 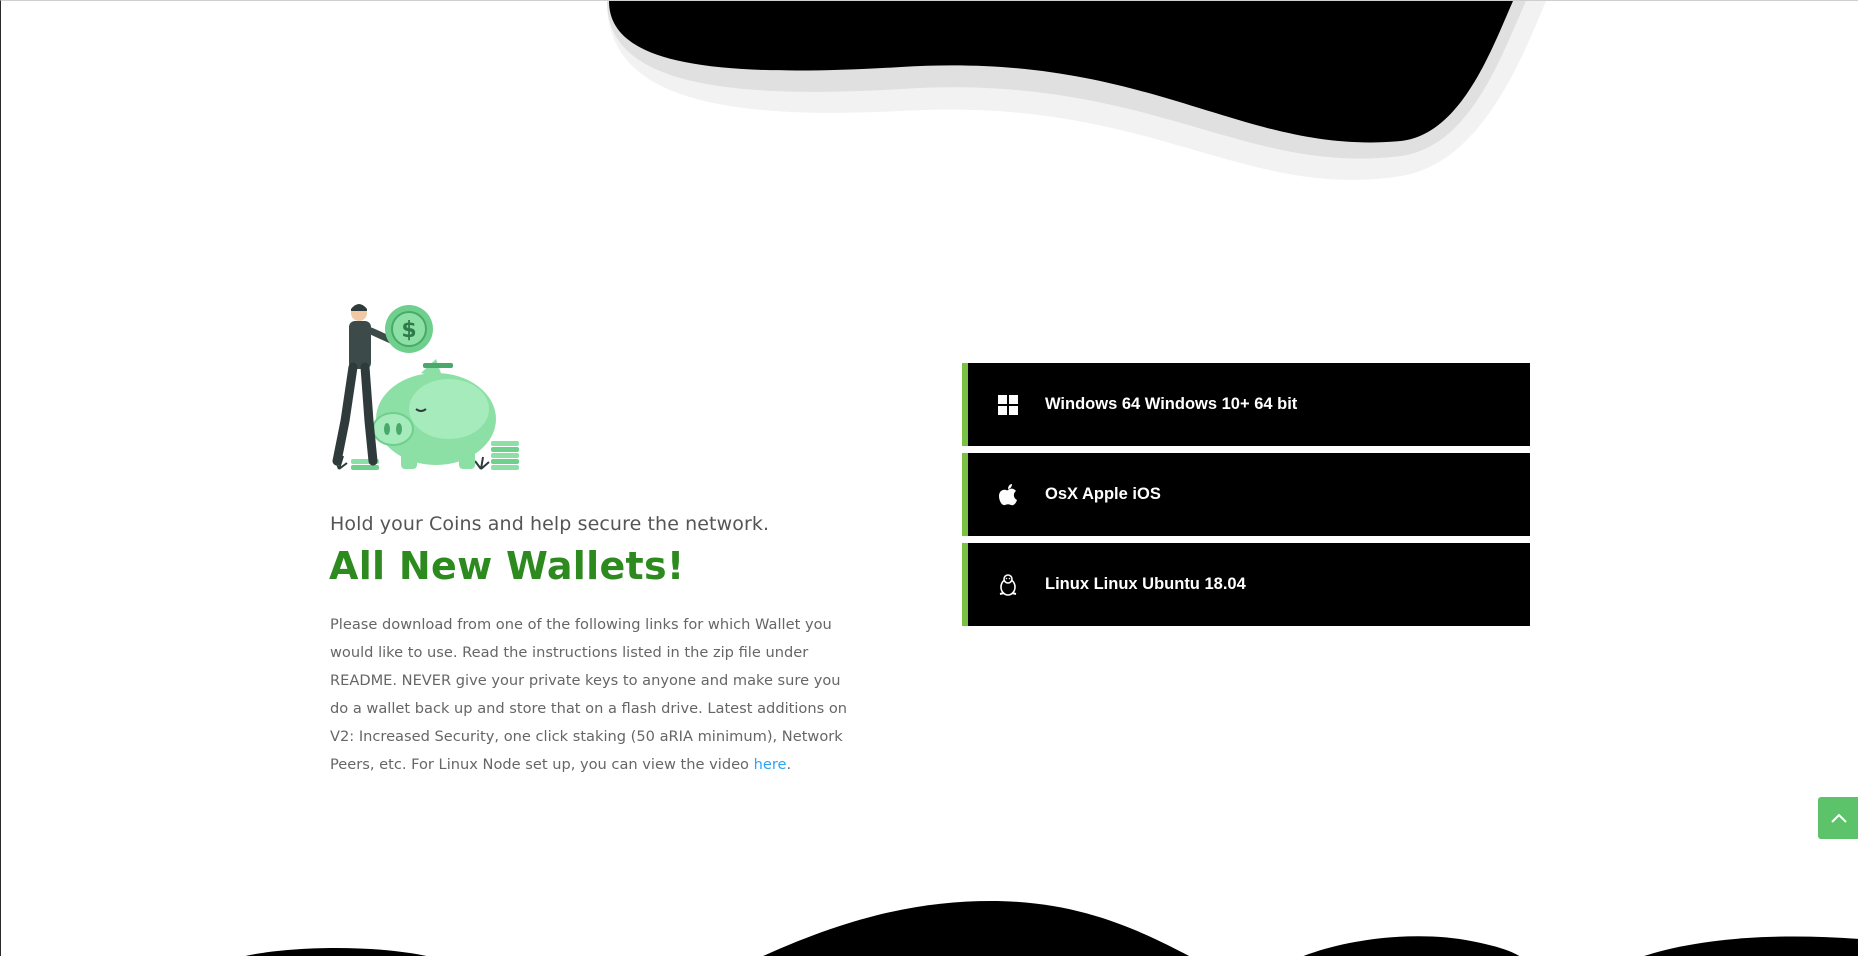 What do you see at coordinates (1076, 90) in the screenshot?
I see `top-wave-decoration` at bounding box center [1076, 90].